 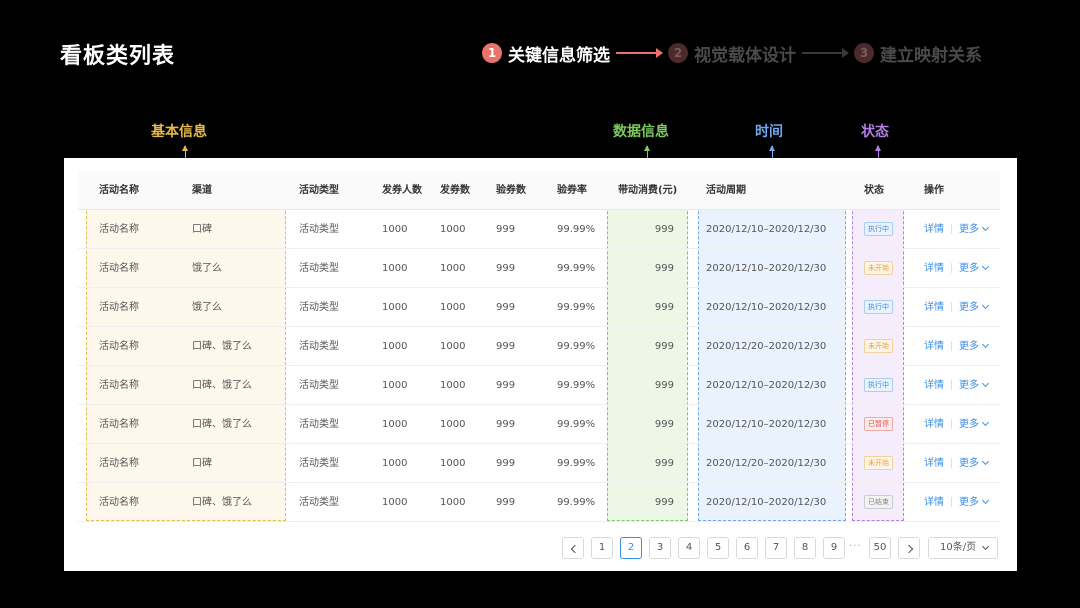 I want to click on status-badge: 未开始, so click(x=878, y=268).